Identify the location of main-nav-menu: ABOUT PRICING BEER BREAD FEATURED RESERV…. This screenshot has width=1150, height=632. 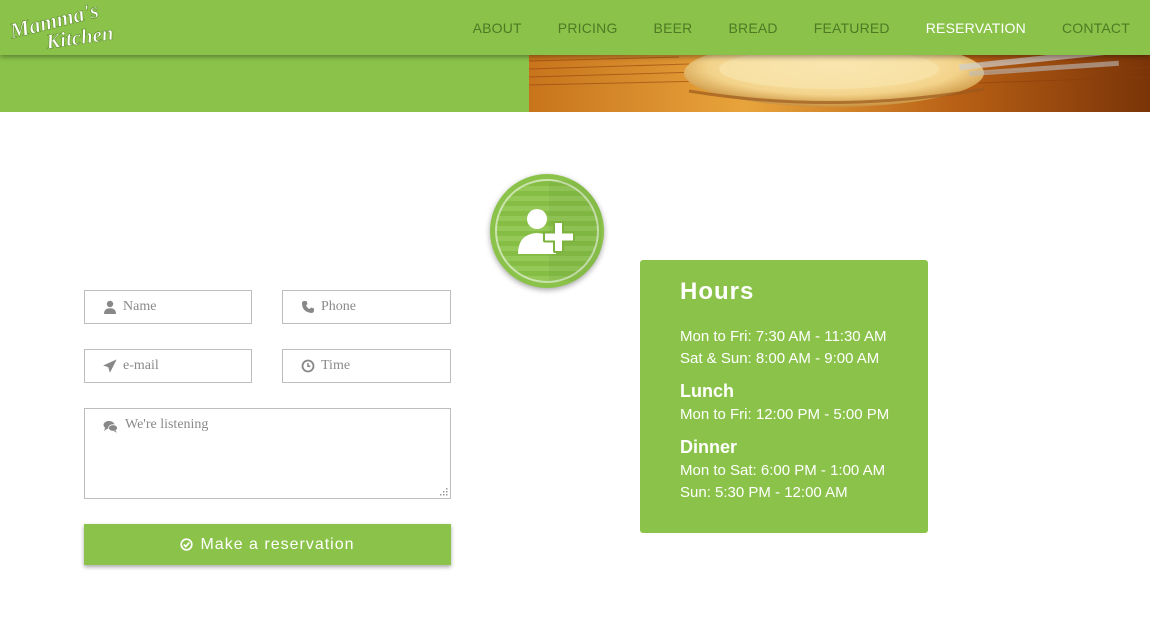
(783, 27).